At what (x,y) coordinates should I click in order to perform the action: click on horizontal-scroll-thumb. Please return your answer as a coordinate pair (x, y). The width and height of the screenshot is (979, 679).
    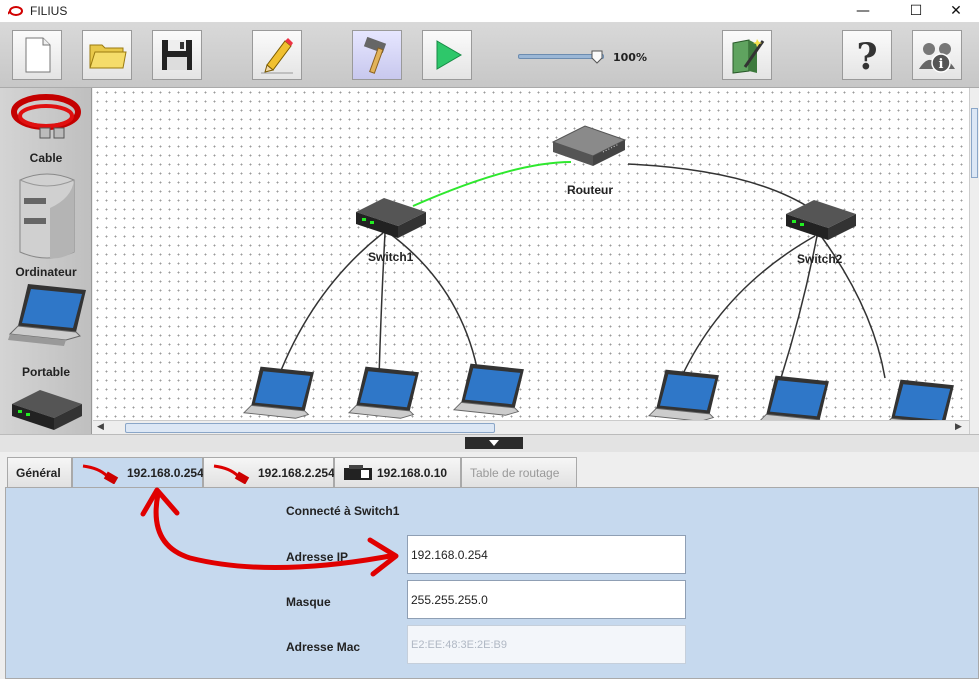
    Looking at the image, I should click on (310, 428).